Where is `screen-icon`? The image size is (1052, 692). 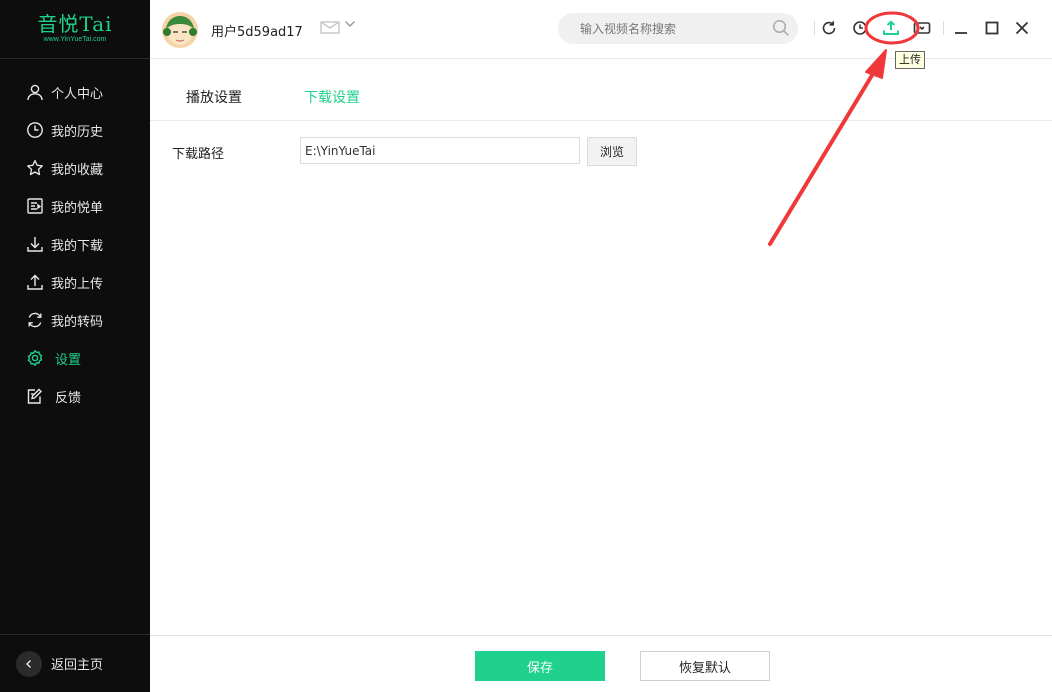 screen-icon is located at coordinates (922, 28).